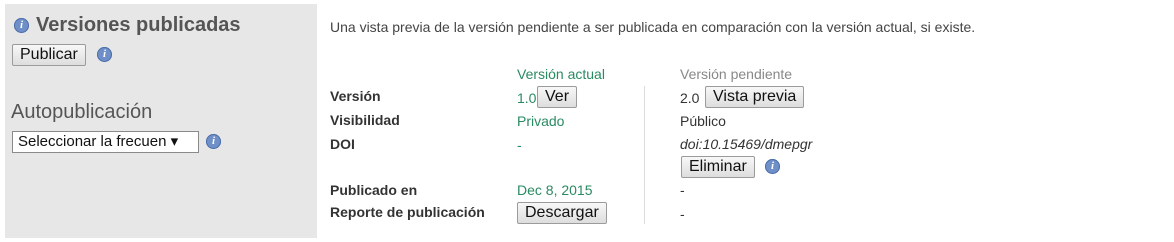  Describe the element at coordinates (682, 214) in the screenshot. I see `pending-report-value: -` at that location.